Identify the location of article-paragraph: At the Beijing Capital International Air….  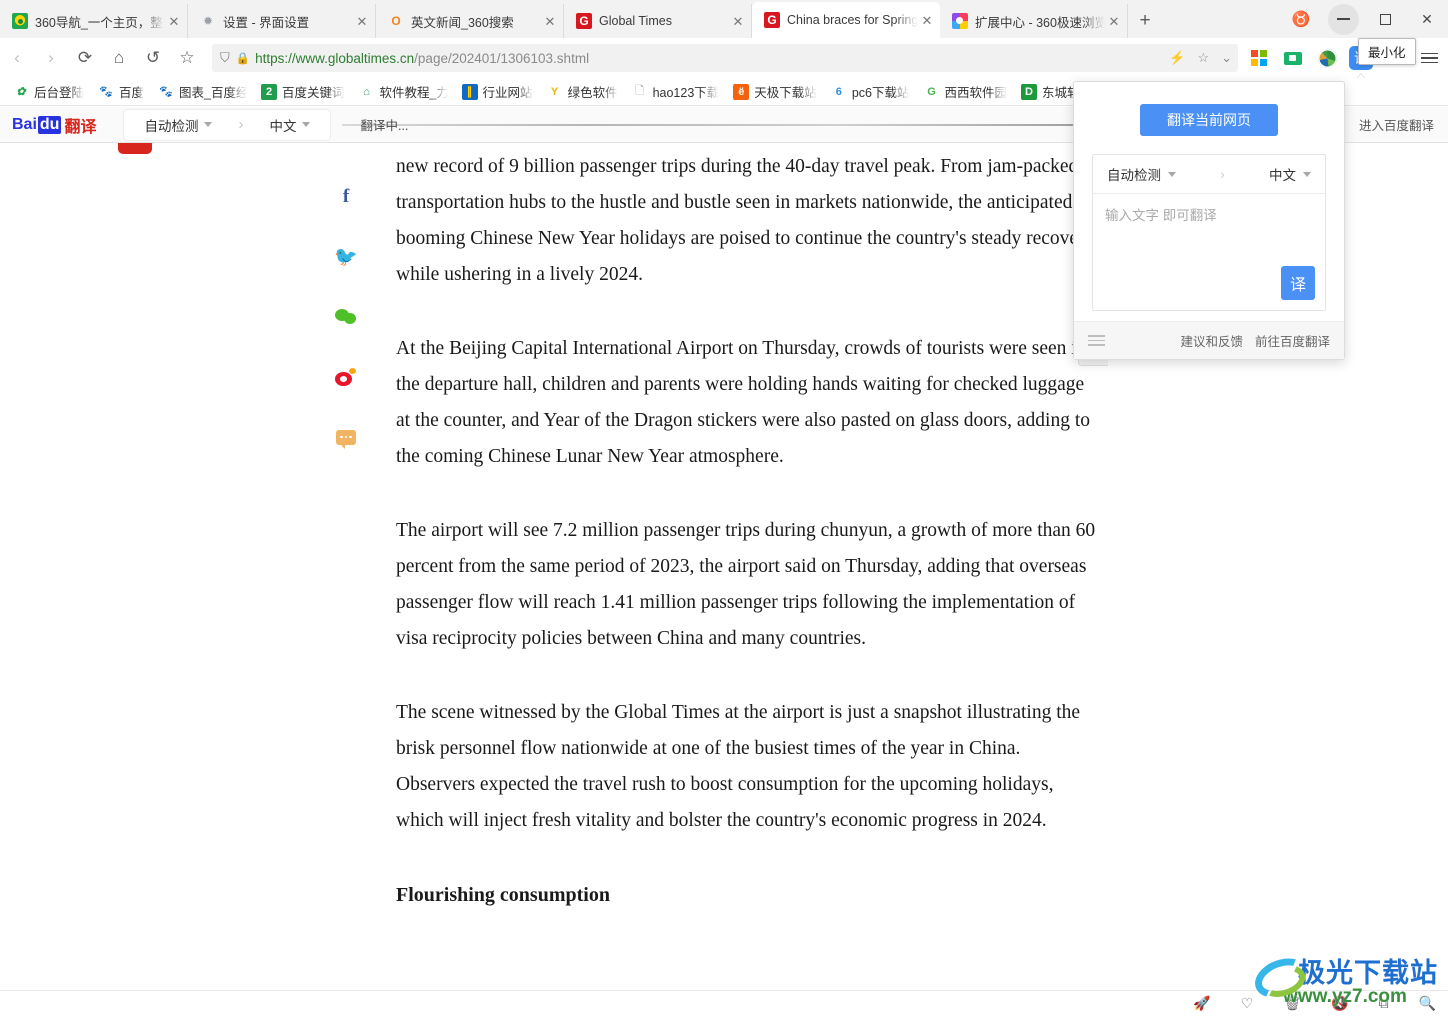
(743, 402).